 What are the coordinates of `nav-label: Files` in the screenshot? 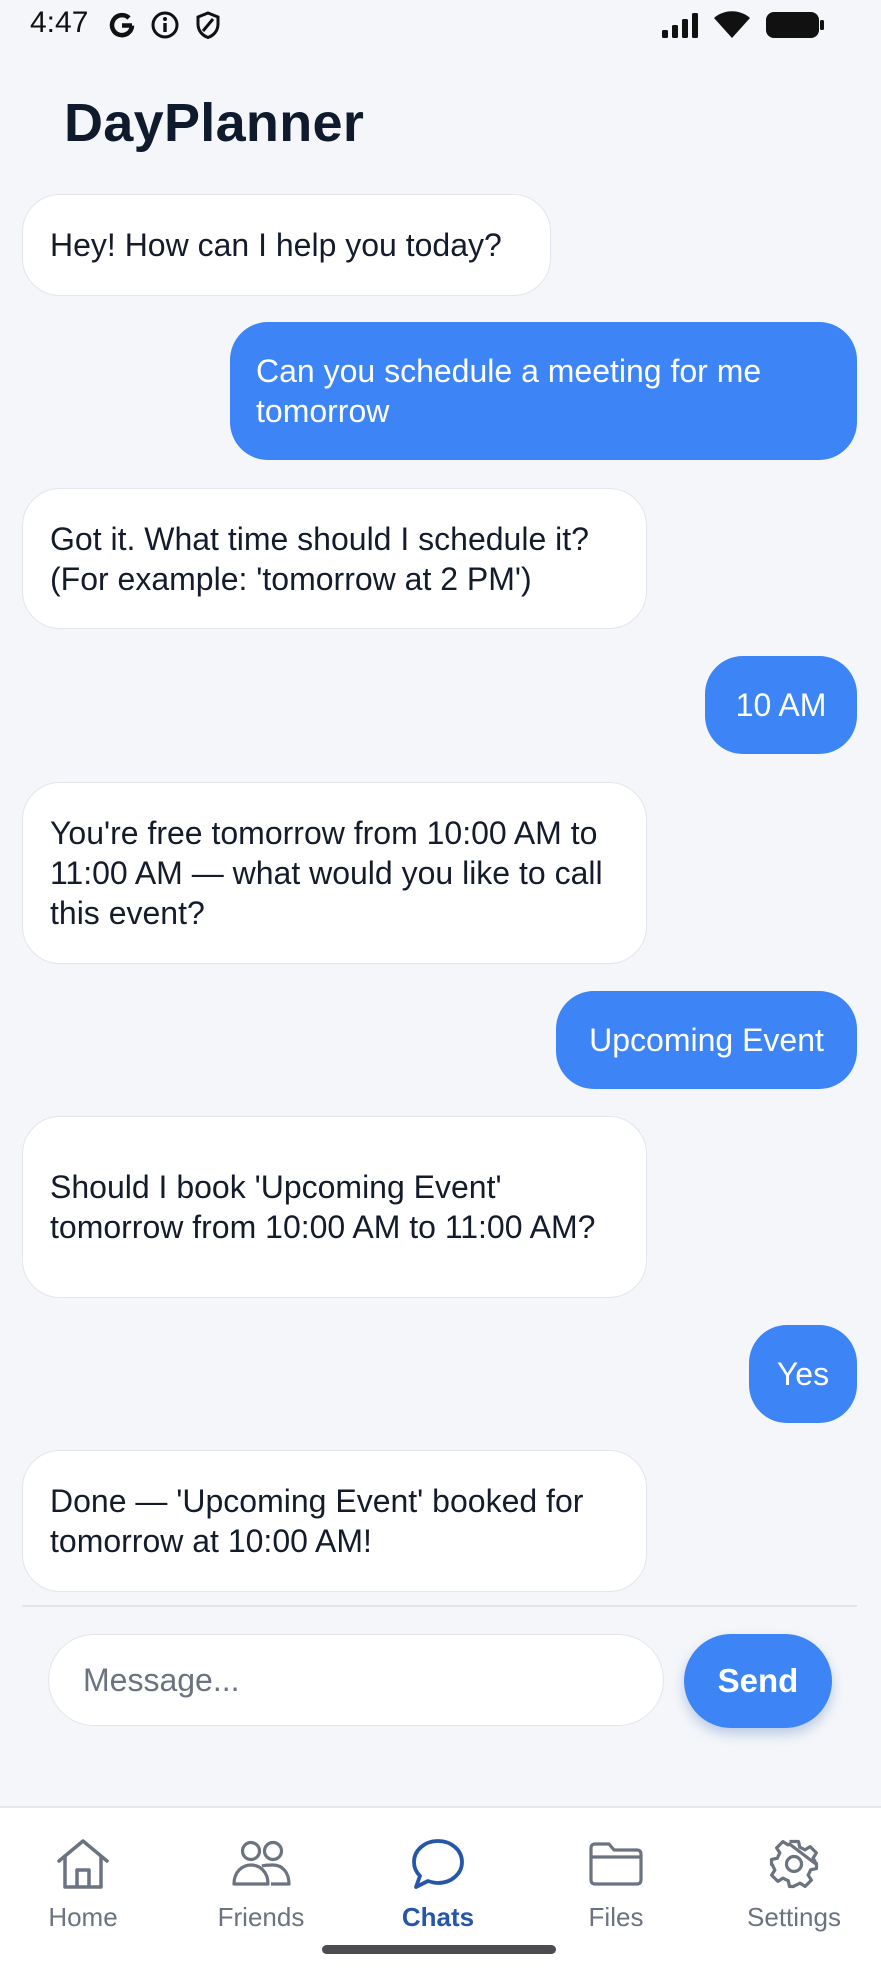 It's located at (616, 1917).